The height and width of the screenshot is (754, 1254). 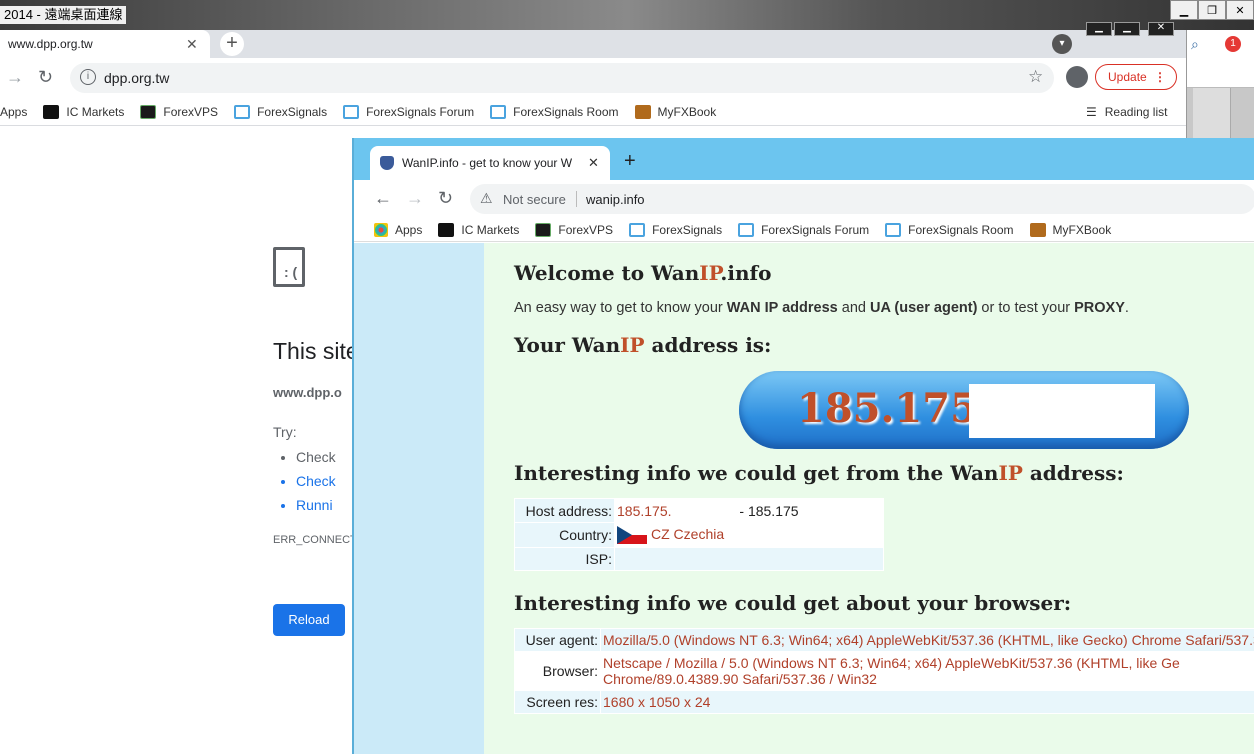 I want to click on error-host: www.dpp.o, so click(x=307, y=392).